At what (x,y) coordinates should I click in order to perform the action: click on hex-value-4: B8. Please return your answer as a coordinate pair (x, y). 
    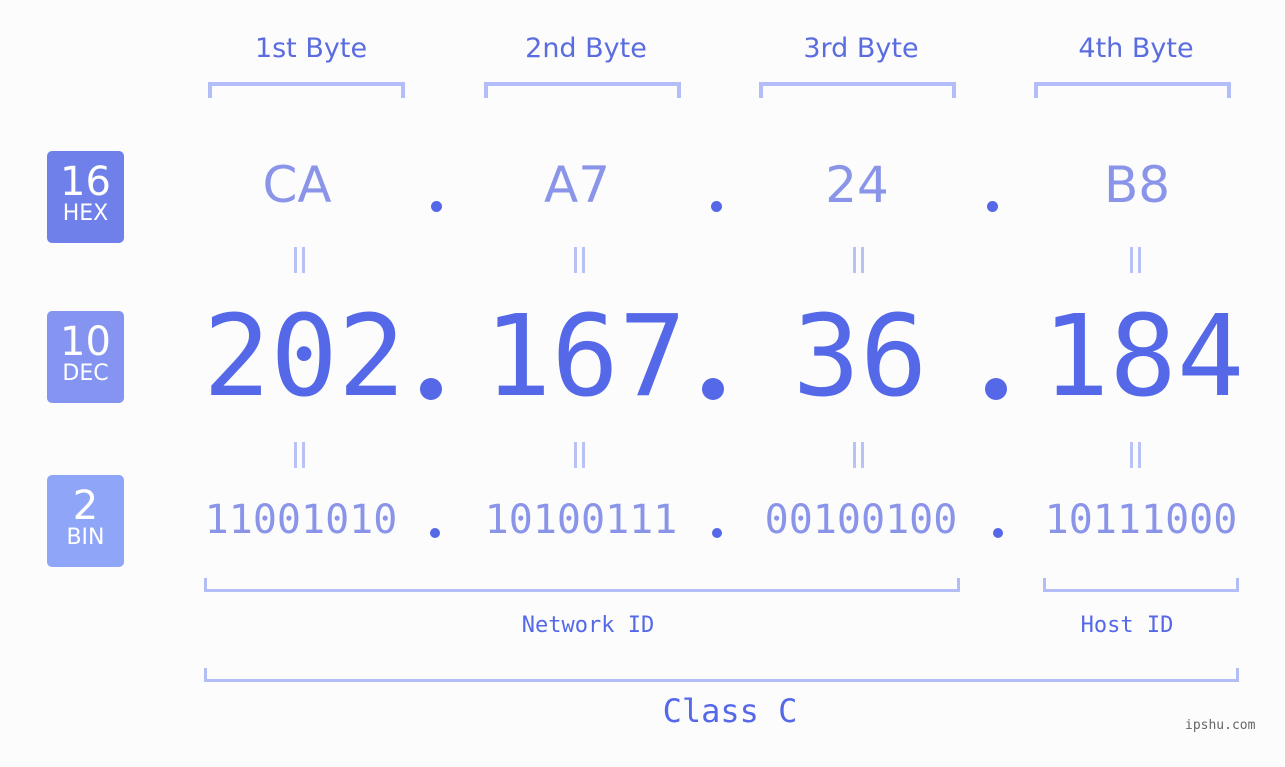
    Looking at the image, I should click on (1137, 185).